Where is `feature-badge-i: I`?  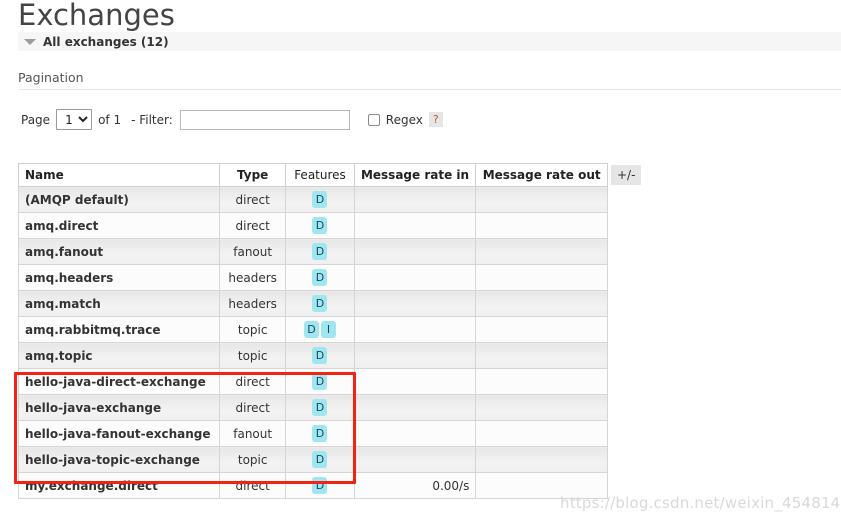
feature-badge-i: I is located at coordinates (328, 329).